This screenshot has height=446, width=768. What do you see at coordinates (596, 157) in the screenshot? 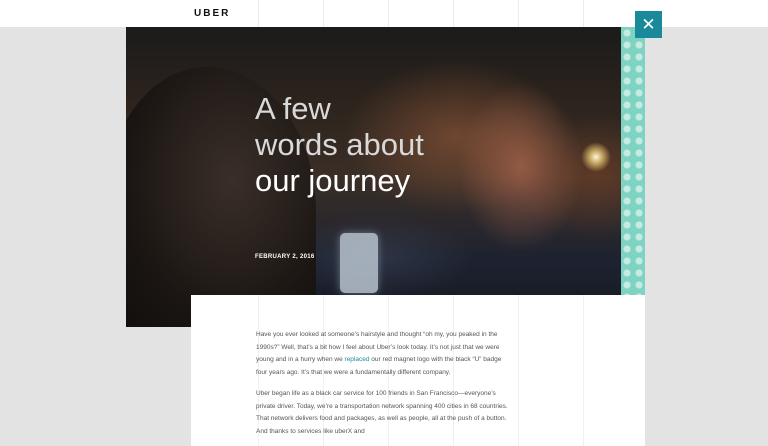
I see `hero-sparkler` at bounding box center [596, 157].